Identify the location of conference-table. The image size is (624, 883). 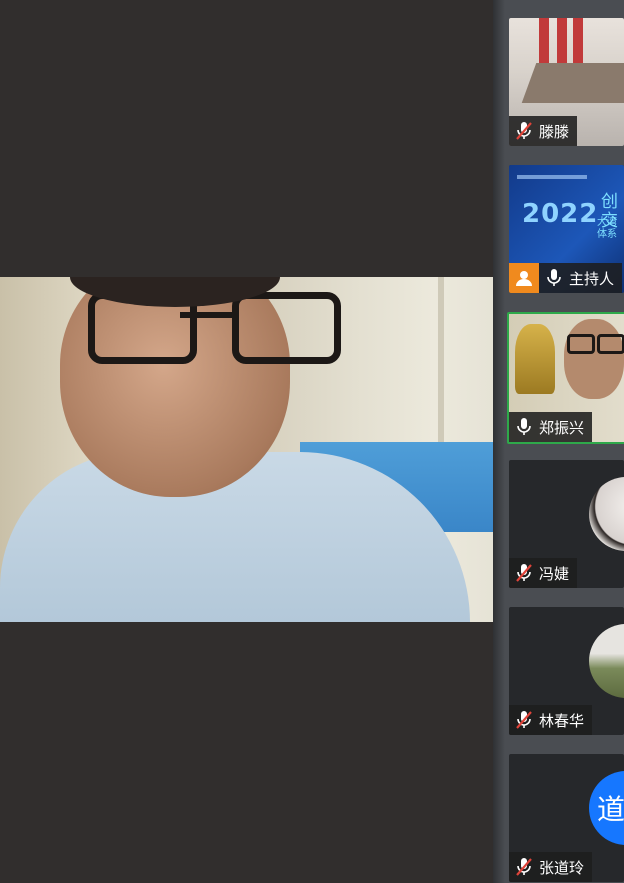
(572, 83).